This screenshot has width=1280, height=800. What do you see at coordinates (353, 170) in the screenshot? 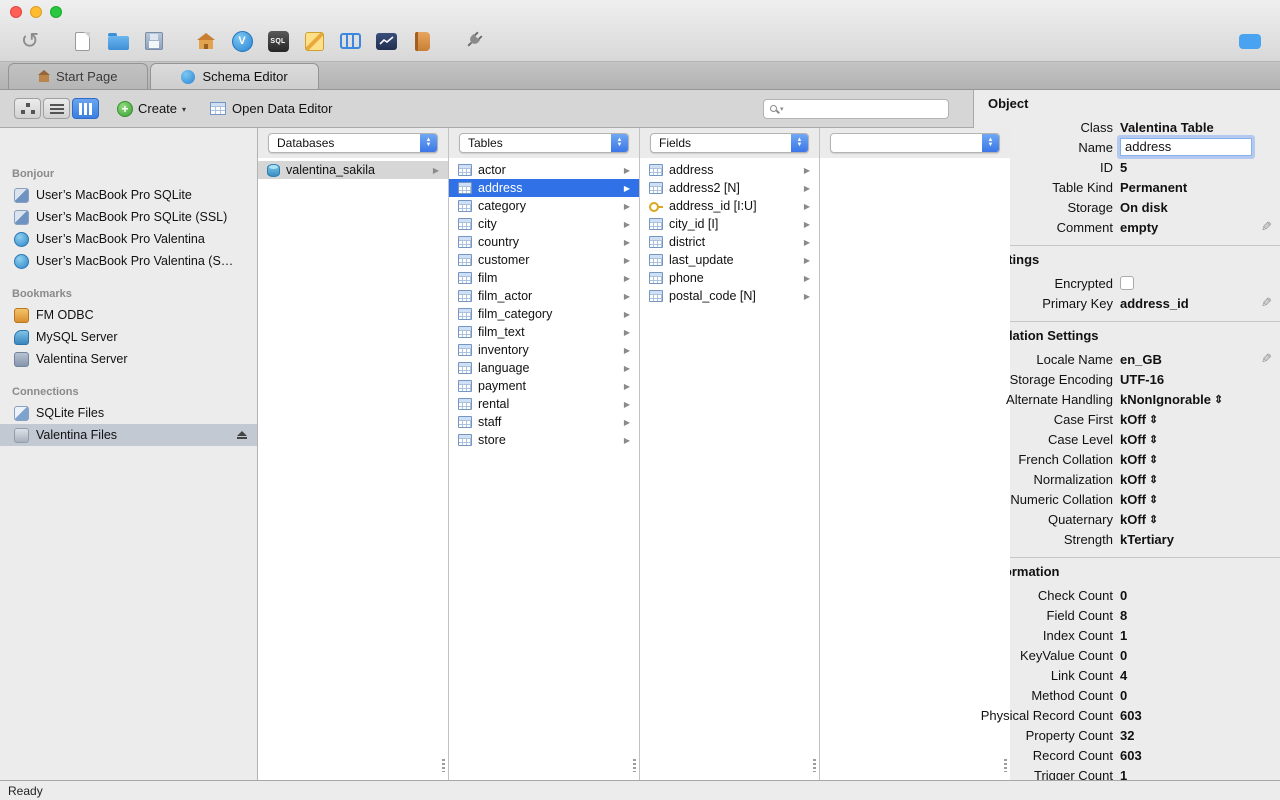
I see `database-list-item: valentina_sakila ▶` at bounding box center [353, 170].